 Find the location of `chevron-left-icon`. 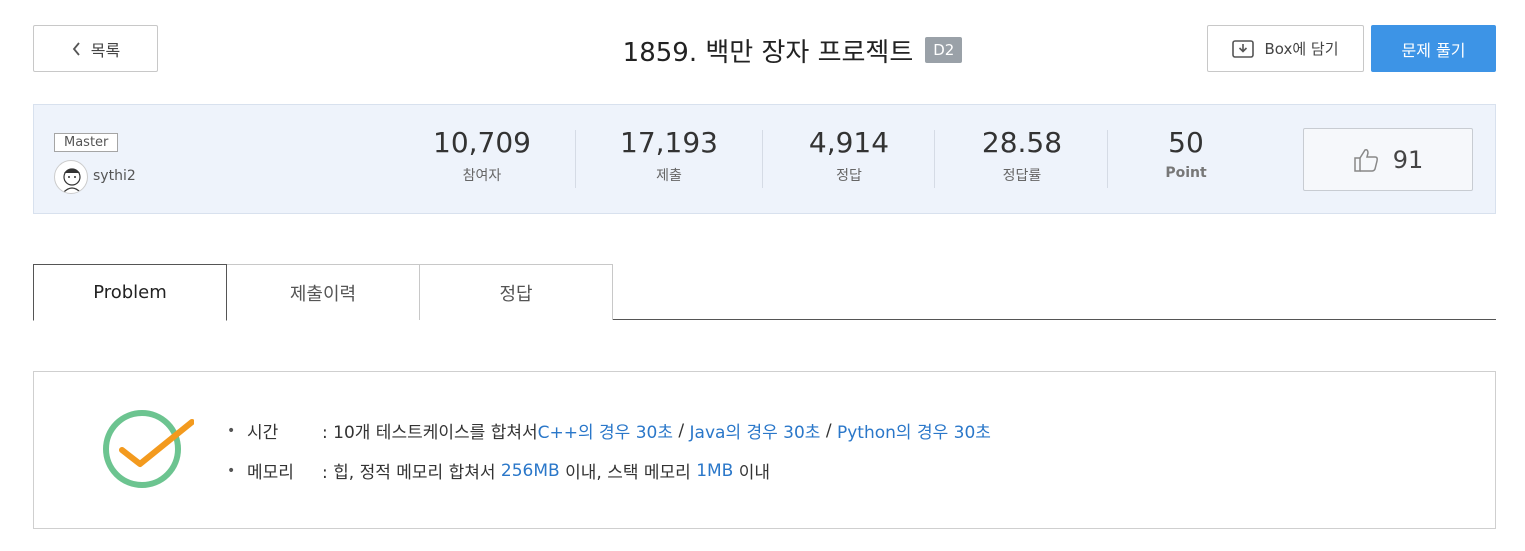

chevron-left-icon is located at coordinates (76, 48).